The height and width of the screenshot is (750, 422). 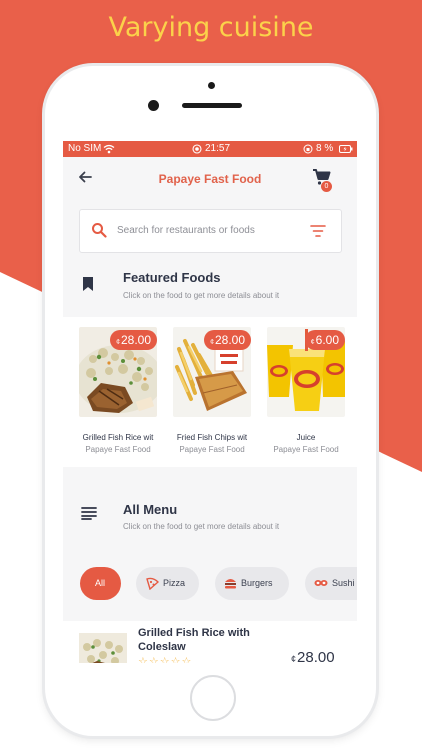 What do you see at coordinates (152, 583) in the screenshot?
I see `pizza-icon` at bounding box center [152, 583].